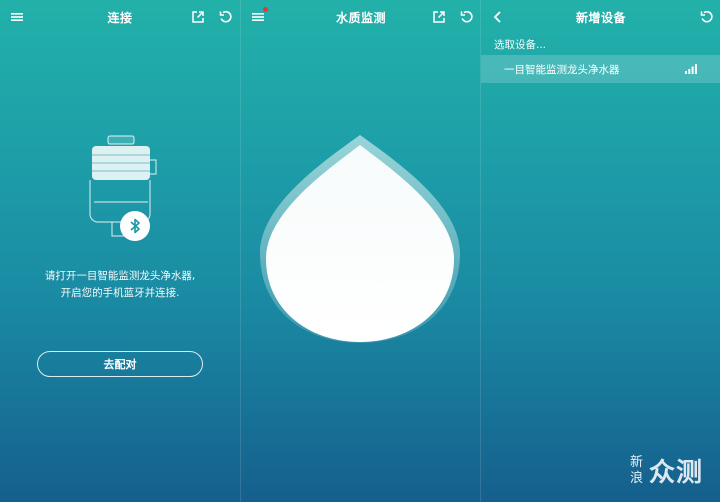 This screenshot has width=720, height=502. What do you see at coordinates (360, 239) in the screenshot?
I see `water-drop` at bounding box center [360, 239].